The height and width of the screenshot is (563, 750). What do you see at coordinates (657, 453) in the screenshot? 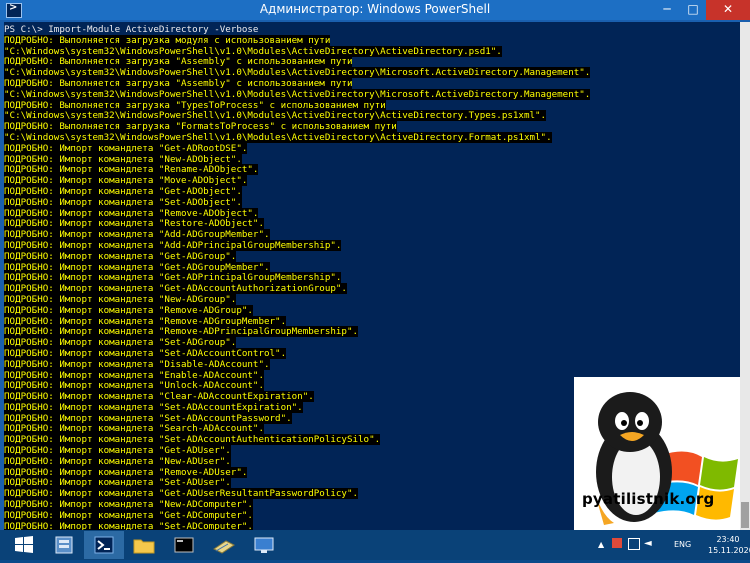
I see `watermark-penguin-logo: pyatilistnik.org` at bounding box center [657, 453].